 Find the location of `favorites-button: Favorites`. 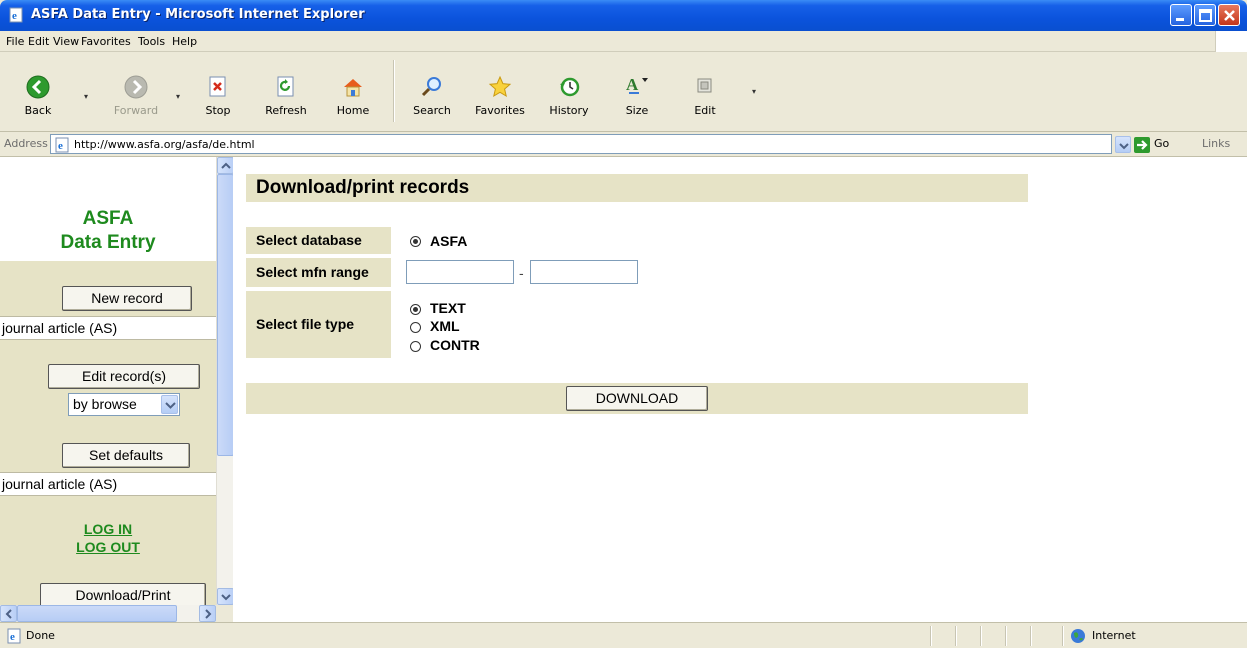

favorites-button: Favorites is located at coordinates (500, 91).